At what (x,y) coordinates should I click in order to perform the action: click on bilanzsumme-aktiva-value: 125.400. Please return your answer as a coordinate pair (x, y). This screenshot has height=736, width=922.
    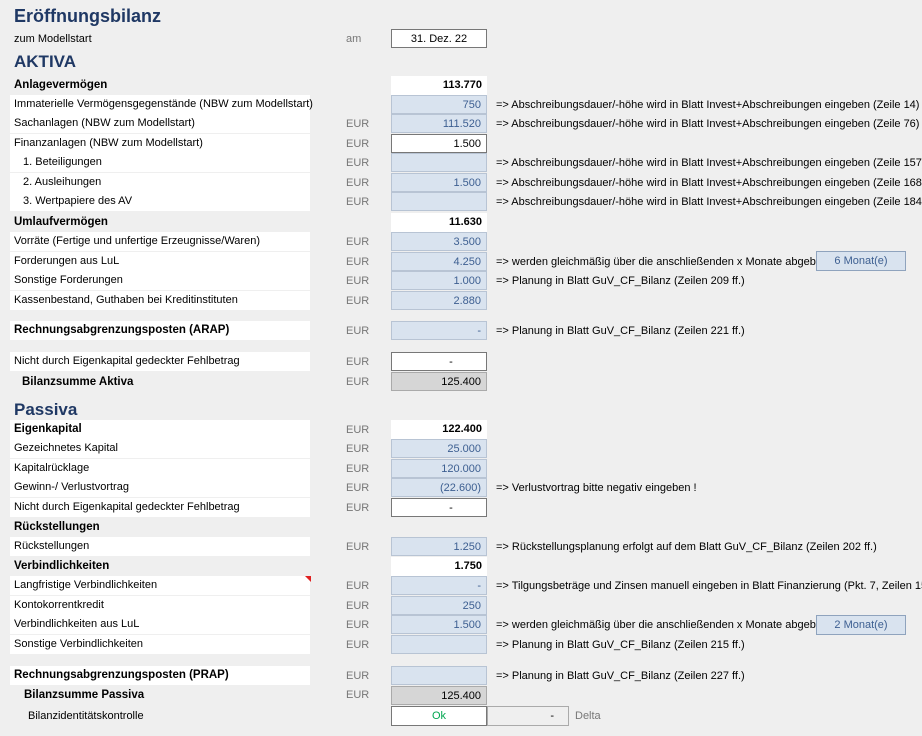
    Looking at the image, I should click on (439, 381).